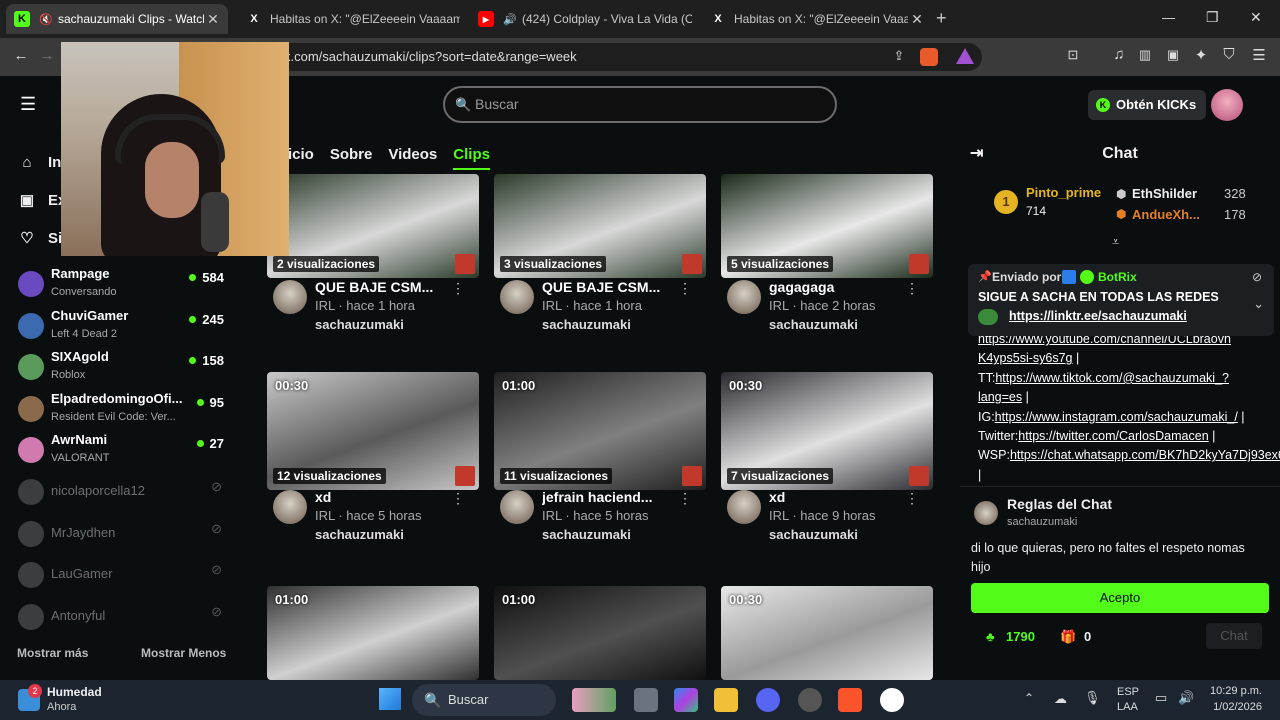 This screenshot has height=720, width=1280. I want to click on leader-1-name: Pinto_prime, so click(1063, 192).